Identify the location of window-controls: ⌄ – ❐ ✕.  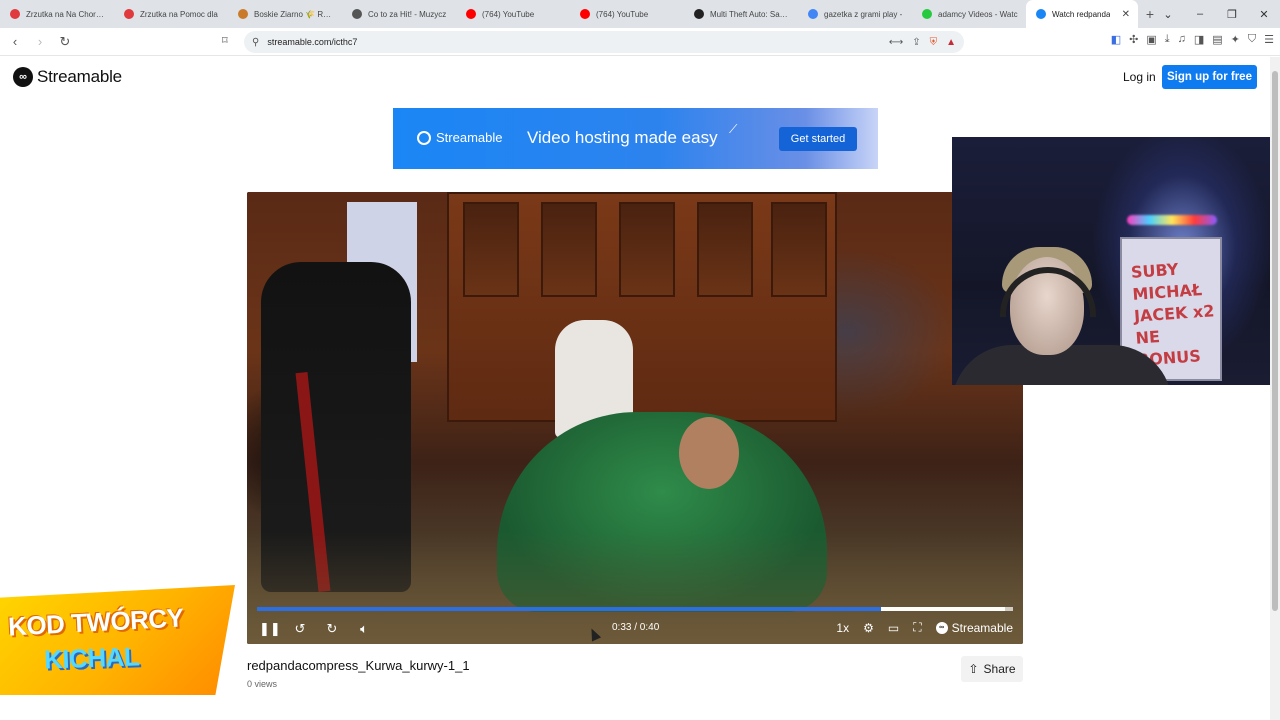
(1216, 14).